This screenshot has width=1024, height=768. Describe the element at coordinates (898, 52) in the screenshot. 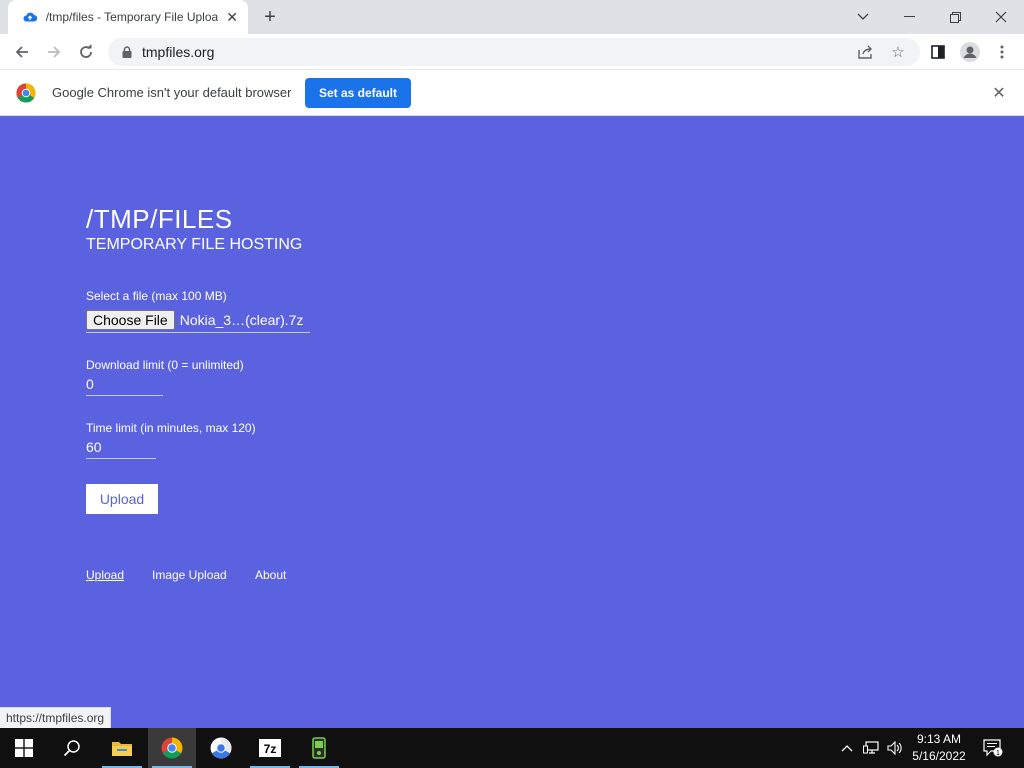

I see `bookmark-star-icon: ☆` at that location.